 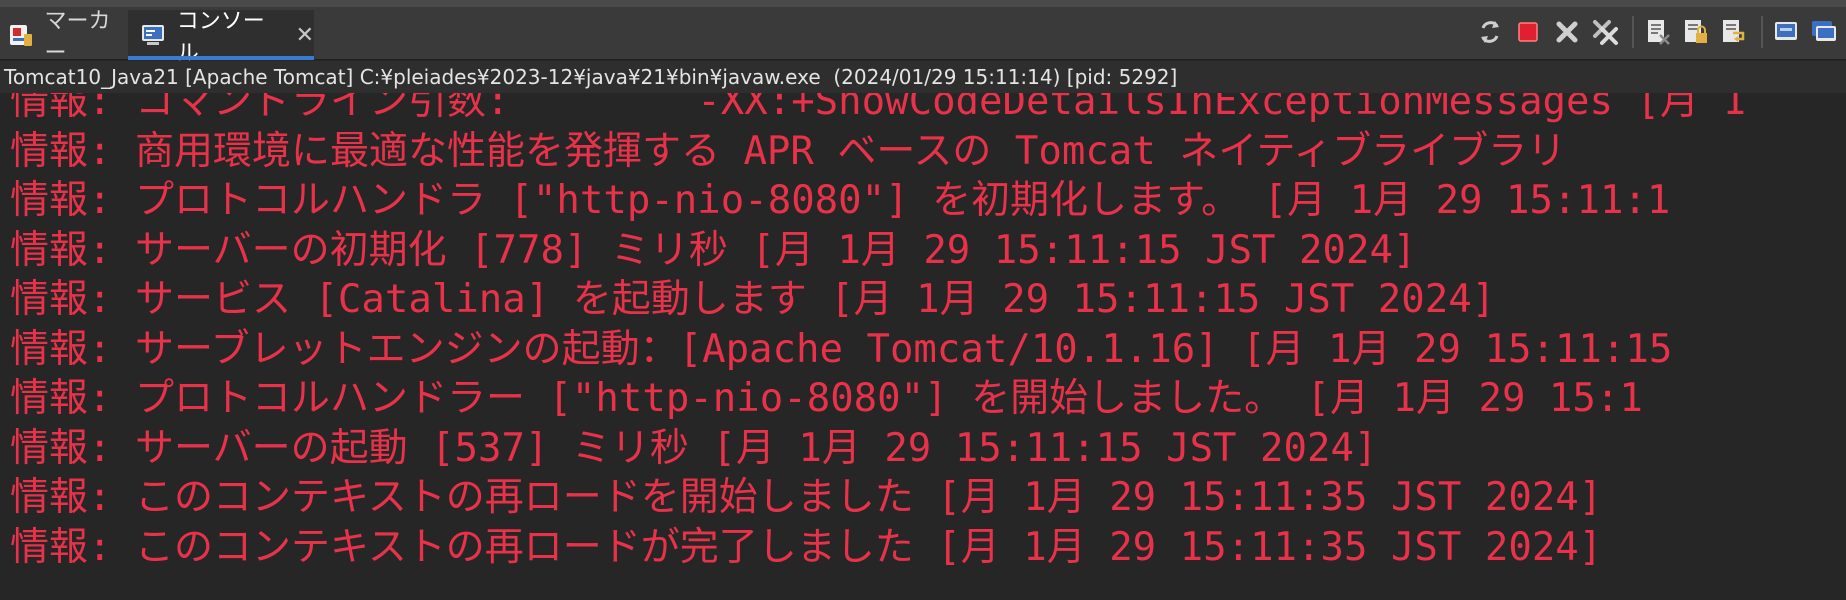 I want to click on tab-markers: マーカー, so click(x=64, y=37).